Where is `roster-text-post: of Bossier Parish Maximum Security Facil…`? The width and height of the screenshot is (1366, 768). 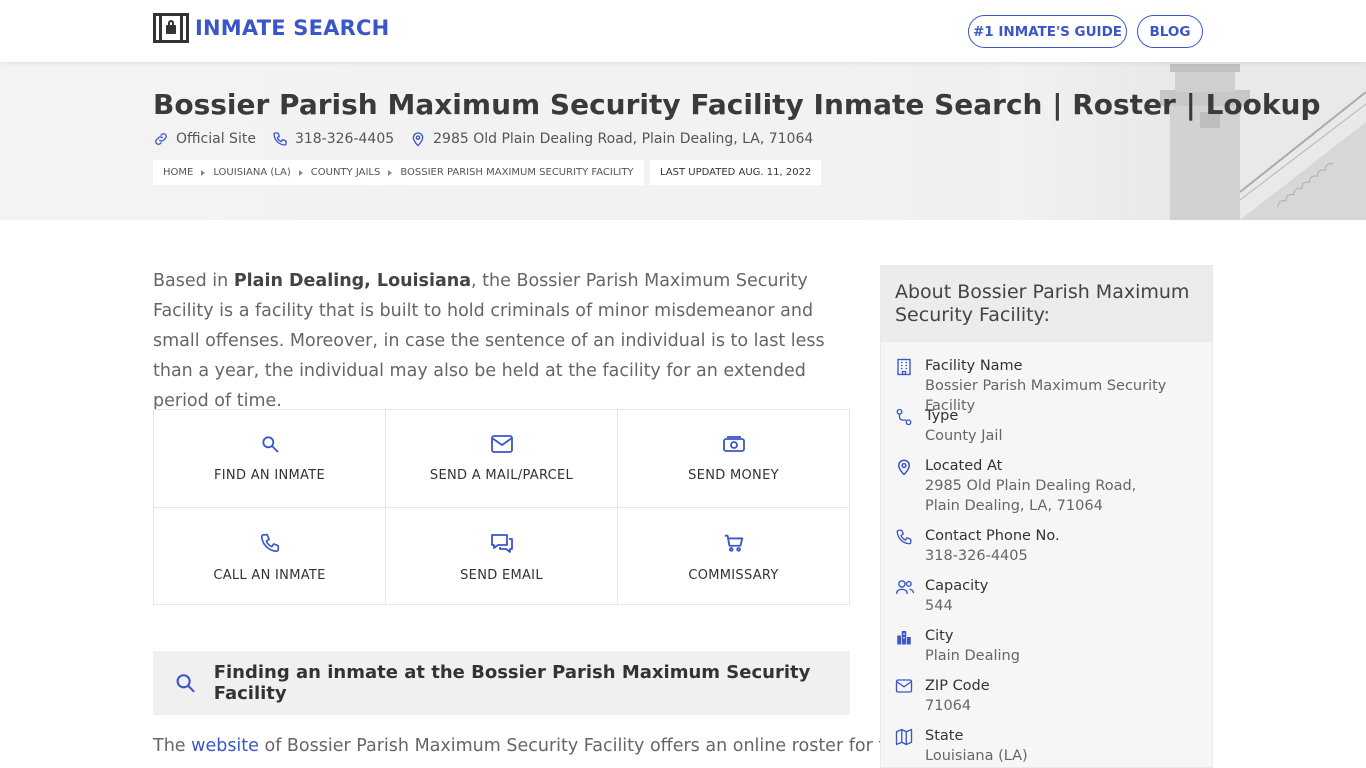
roster-text-post: of Bossier Parish Maximum Security Facil… is located at coordinates (583, 746).